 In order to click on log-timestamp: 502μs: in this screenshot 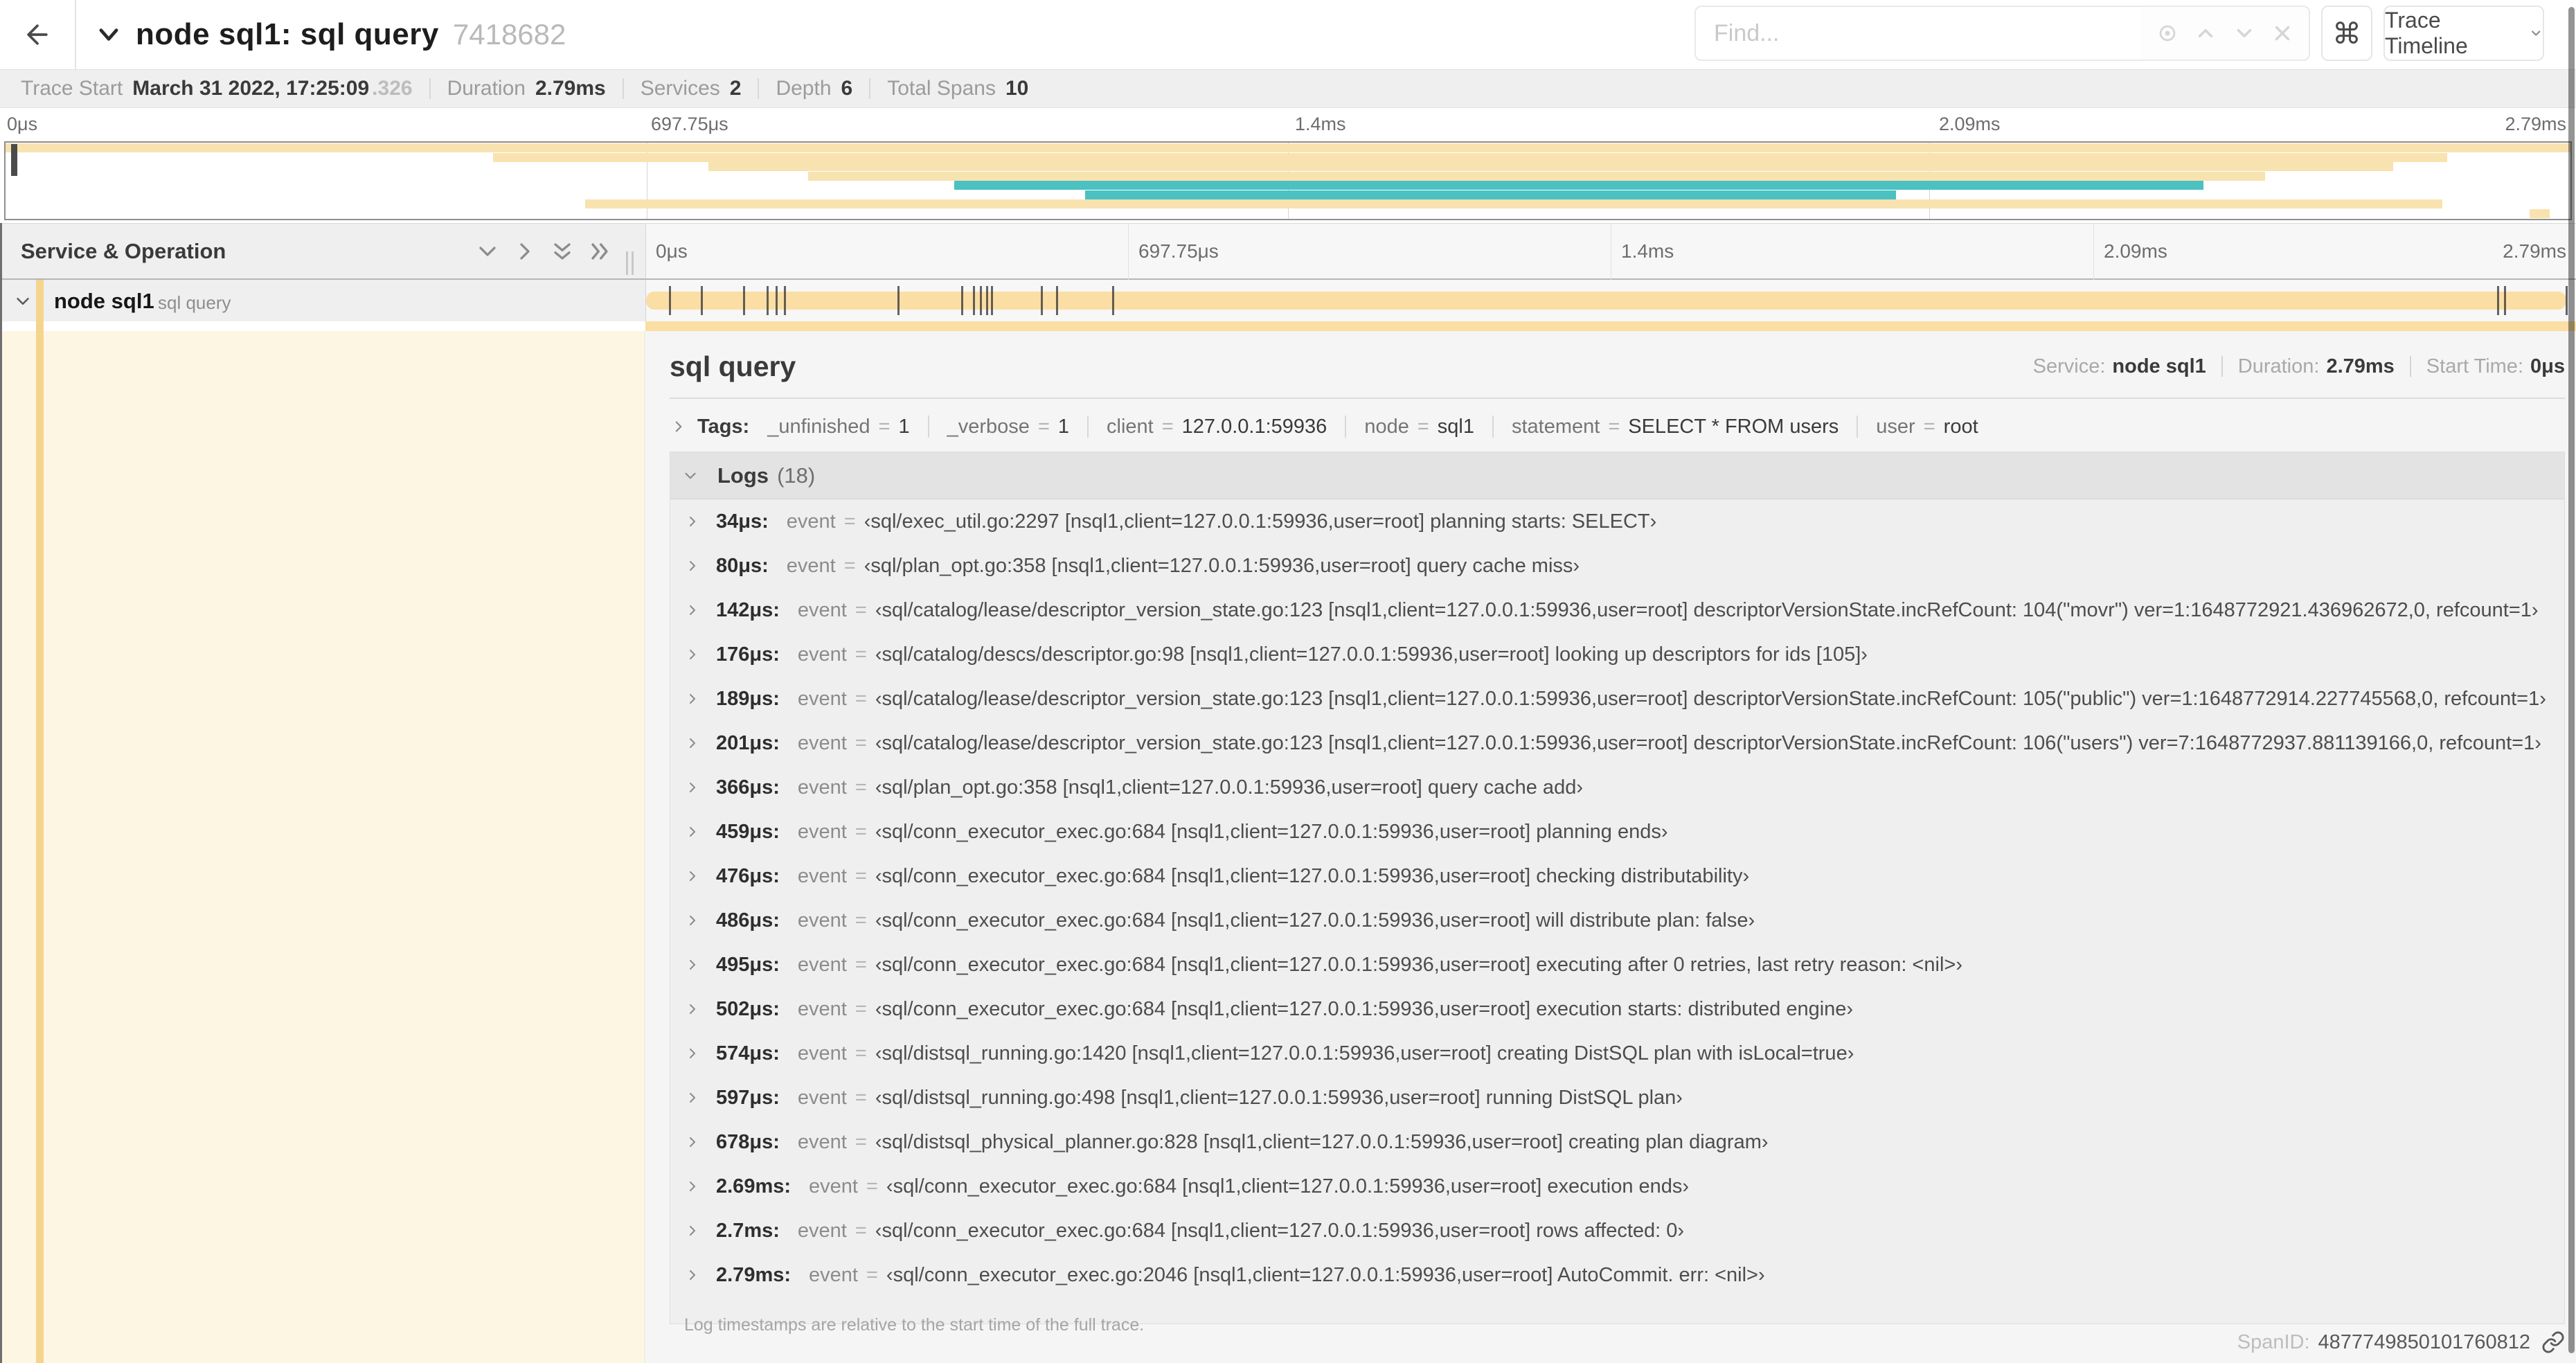, I will do `click(748, 1008)`.